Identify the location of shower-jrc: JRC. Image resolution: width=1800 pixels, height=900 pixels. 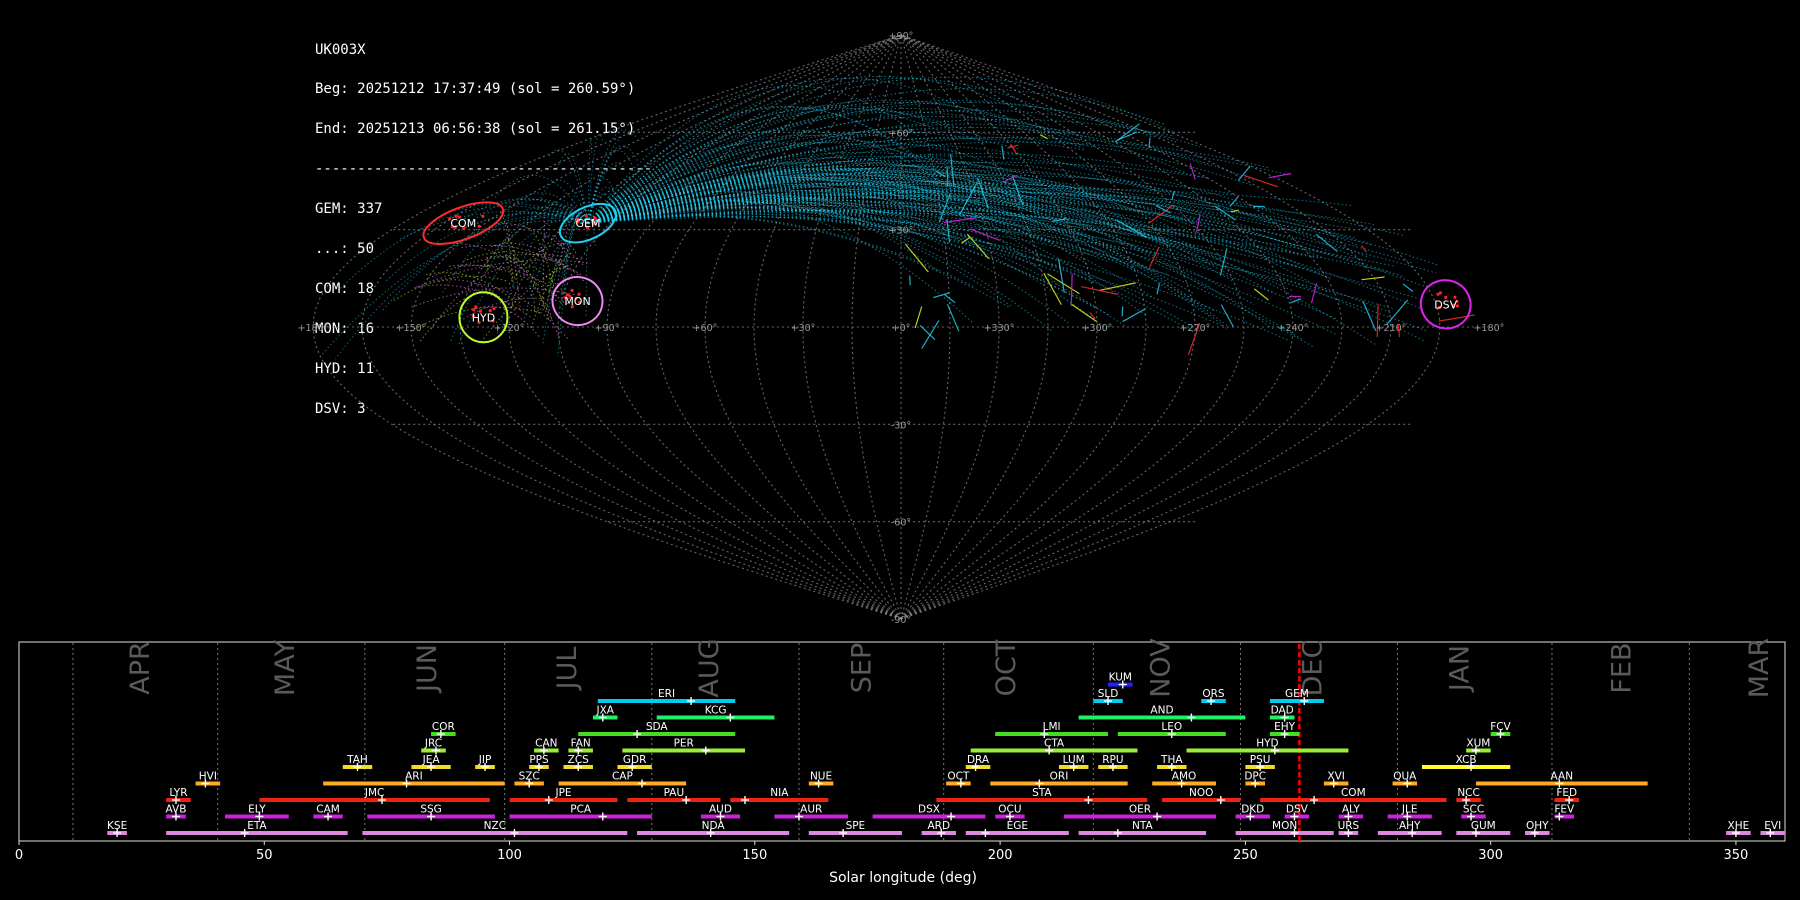
(433, 746).